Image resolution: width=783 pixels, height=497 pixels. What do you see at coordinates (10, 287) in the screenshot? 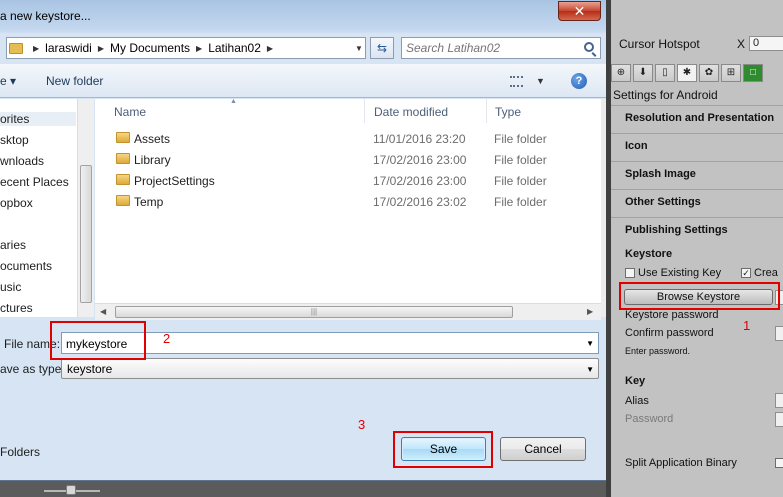
I see `nav-item-music: usic` at bounding box center [10, 287].